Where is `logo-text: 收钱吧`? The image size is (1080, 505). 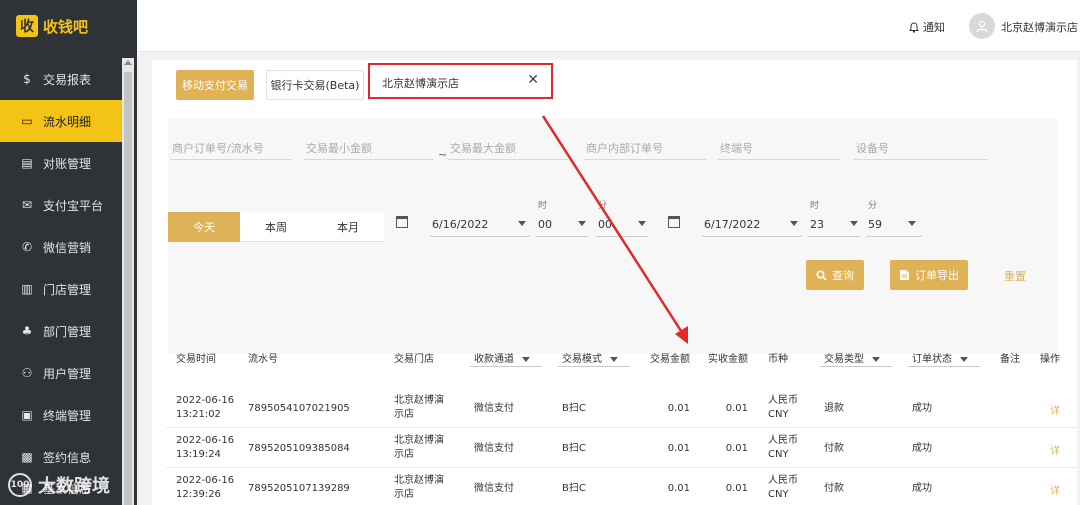 logo-text: 收钱吧 is located at coordinates (66, 26).